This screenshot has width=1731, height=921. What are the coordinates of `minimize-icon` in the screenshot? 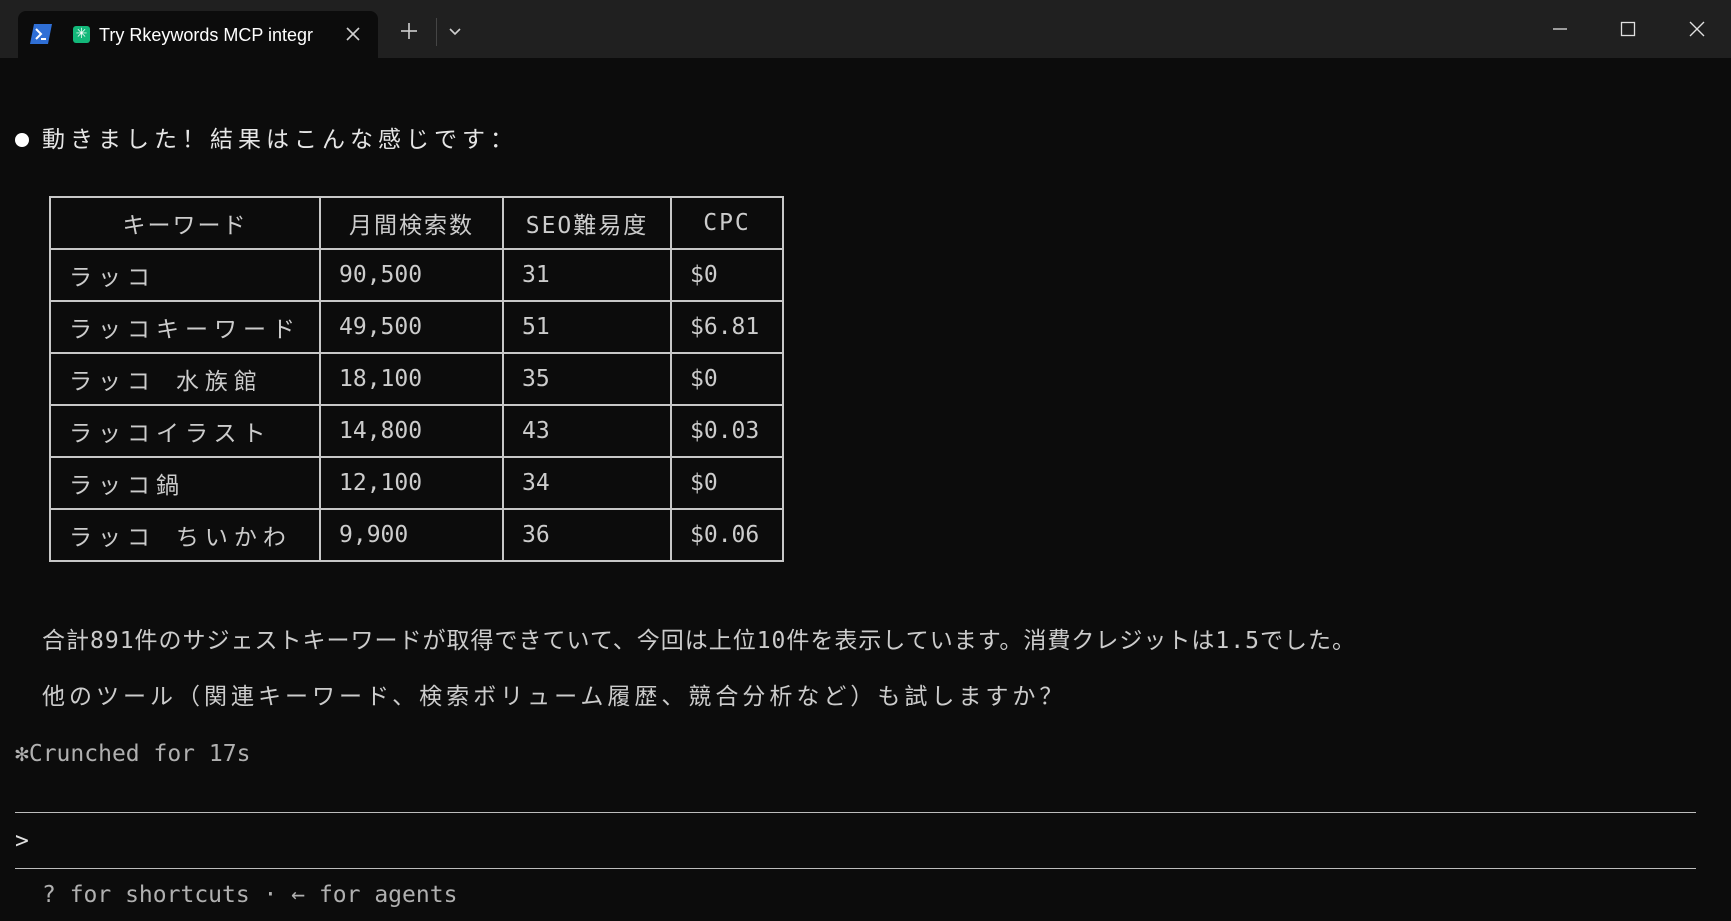 It's located at (1560, 29).